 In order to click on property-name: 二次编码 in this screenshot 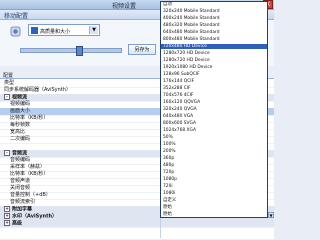, I will do `click(20, 139)`.